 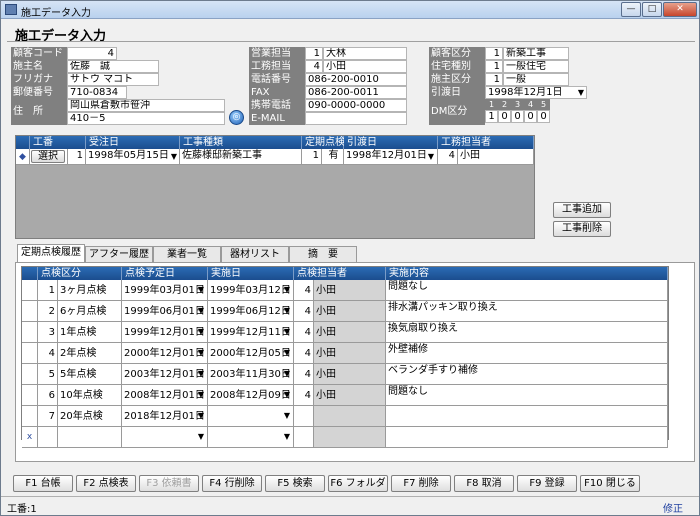 I want to click on maximize-button: □, so click(x=652, y=9).